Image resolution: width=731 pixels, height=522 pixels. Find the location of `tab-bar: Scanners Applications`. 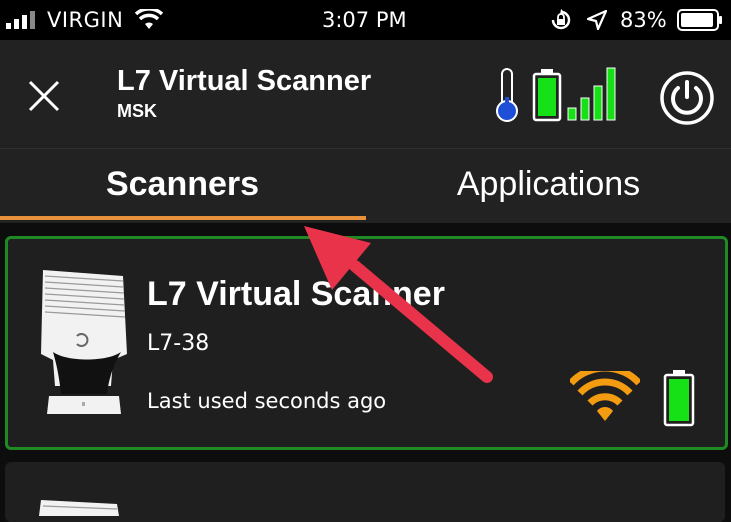

tab-bar: Scanners Applications is located at coordinates (365, 185).